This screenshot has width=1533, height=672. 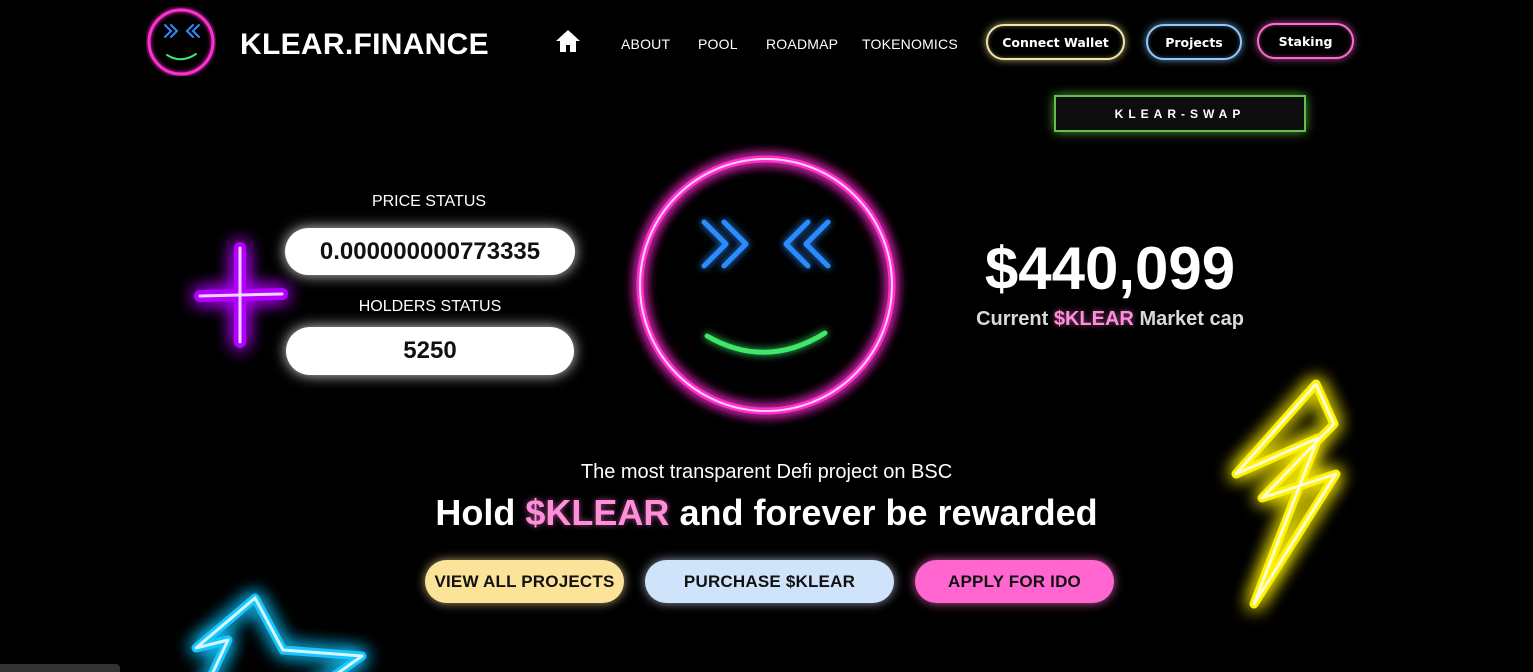 I want to click on projects-button: Projects, so click(x=1194, y=42).